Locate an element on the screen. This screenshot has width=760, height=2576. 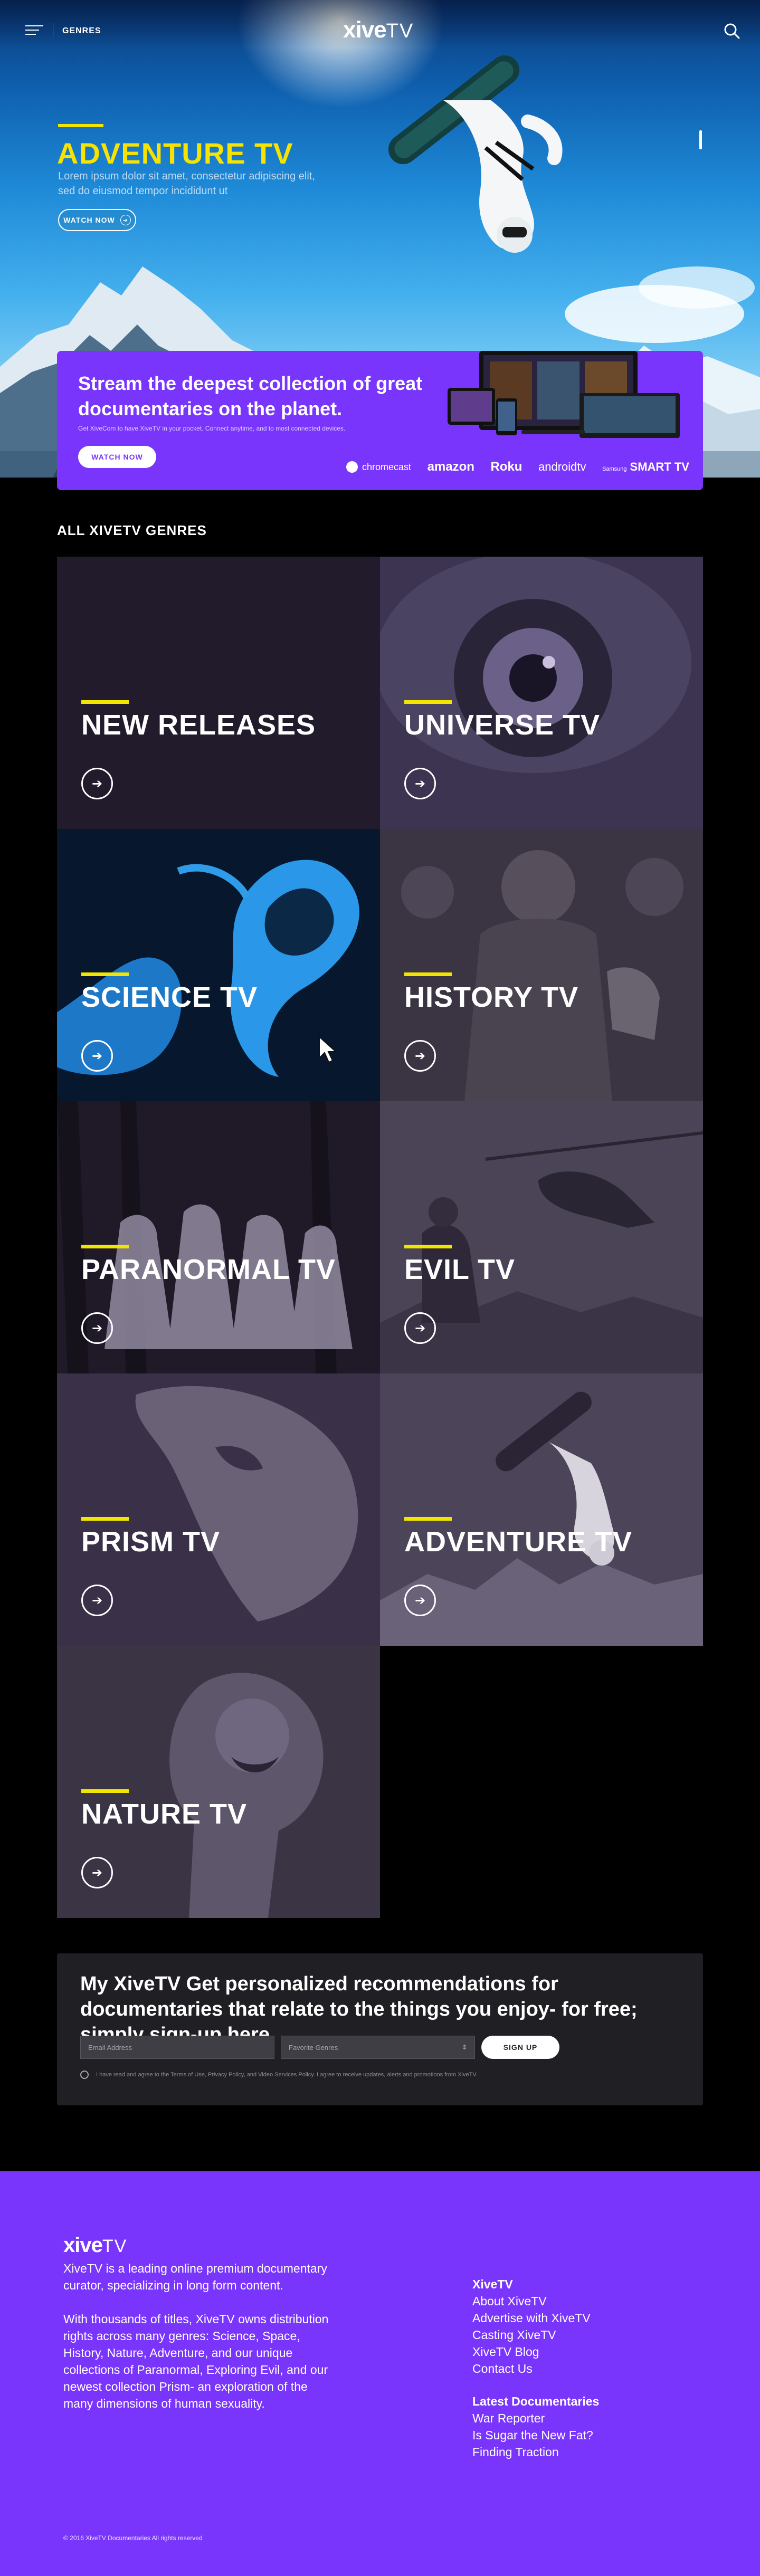
tile-title: SCIENCE TV is located at coordinates (169, 997).